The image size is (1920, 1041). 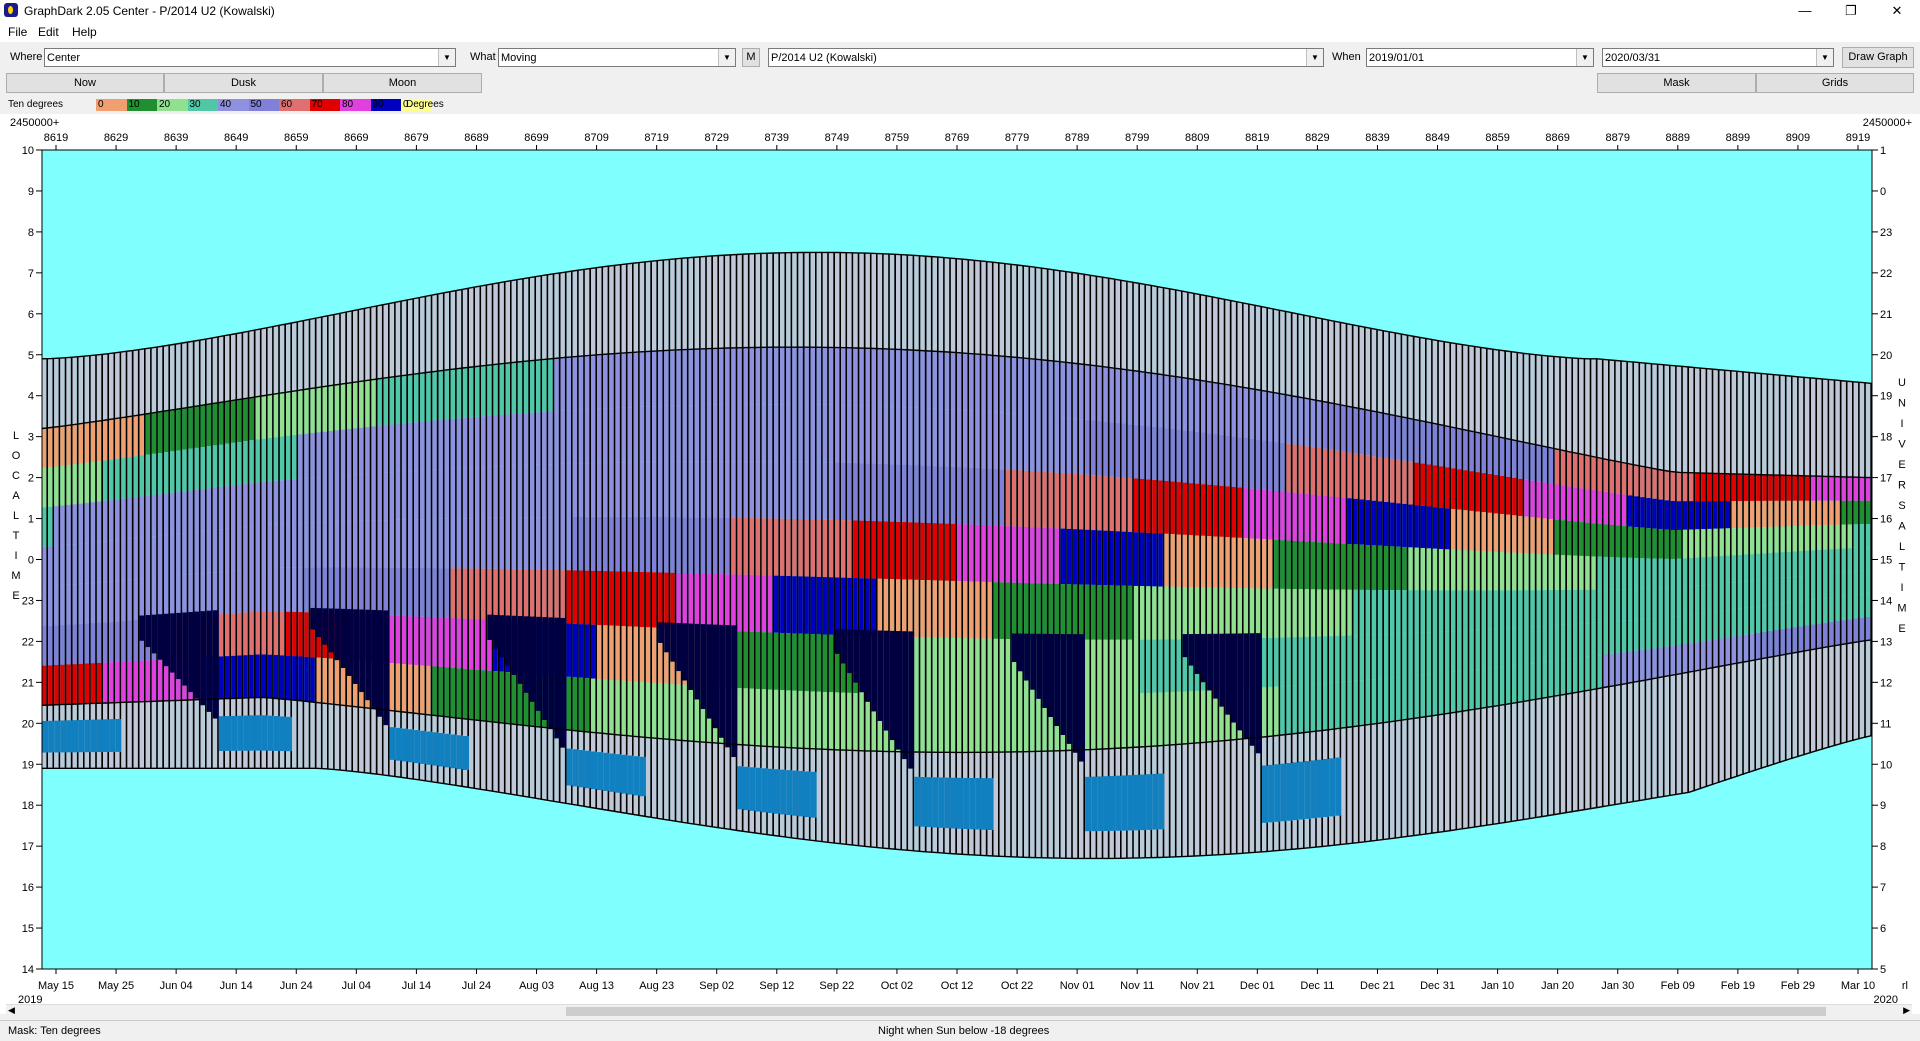 What do you see at coordinates (1906, 1010) in the screenshot?
I see `scroll-right-icon: ▶` at bounding box center [1906, 1010].